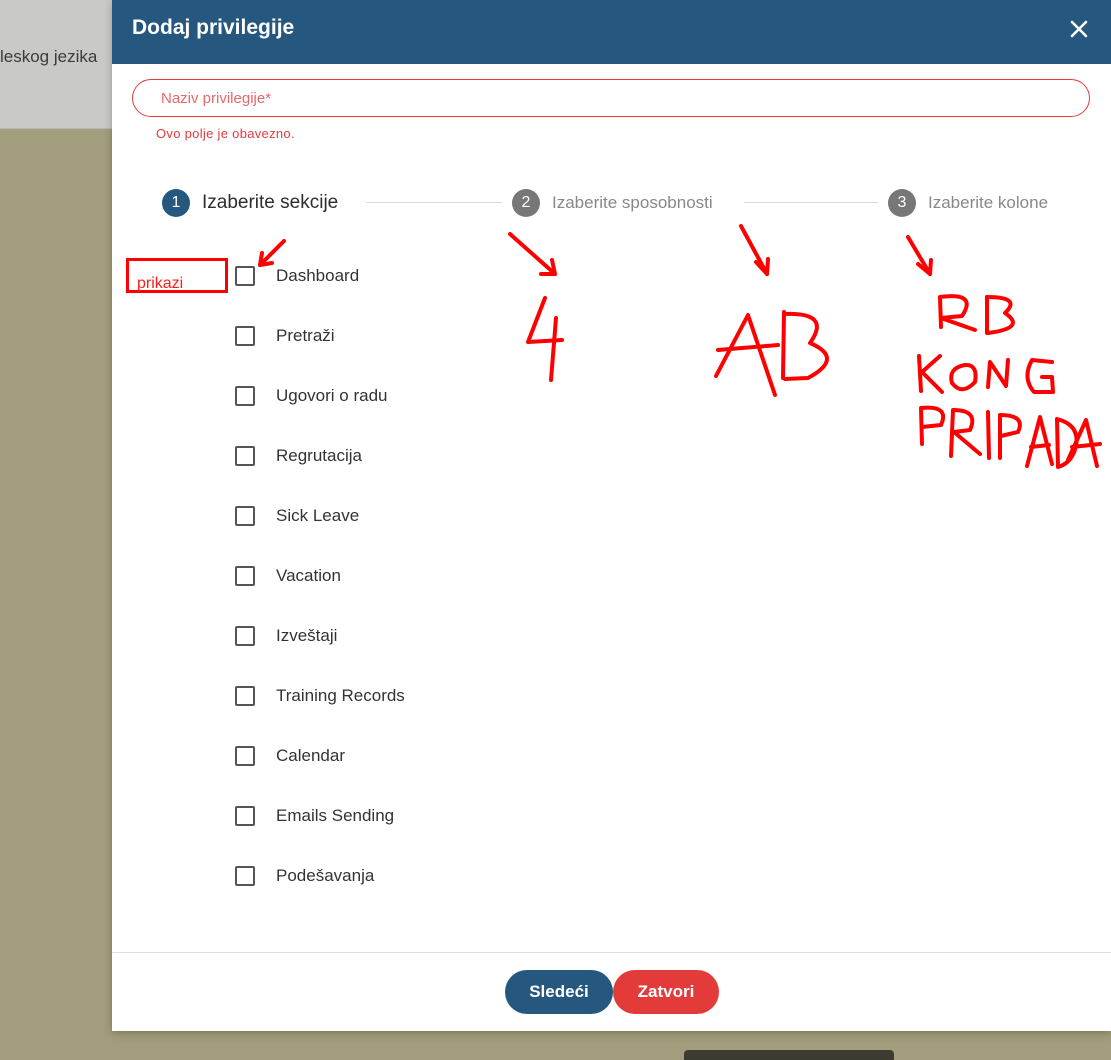  Describe the element at coordinates (771, 353) in the screenshot. I see `annotation-handwriting-ab` at that location.